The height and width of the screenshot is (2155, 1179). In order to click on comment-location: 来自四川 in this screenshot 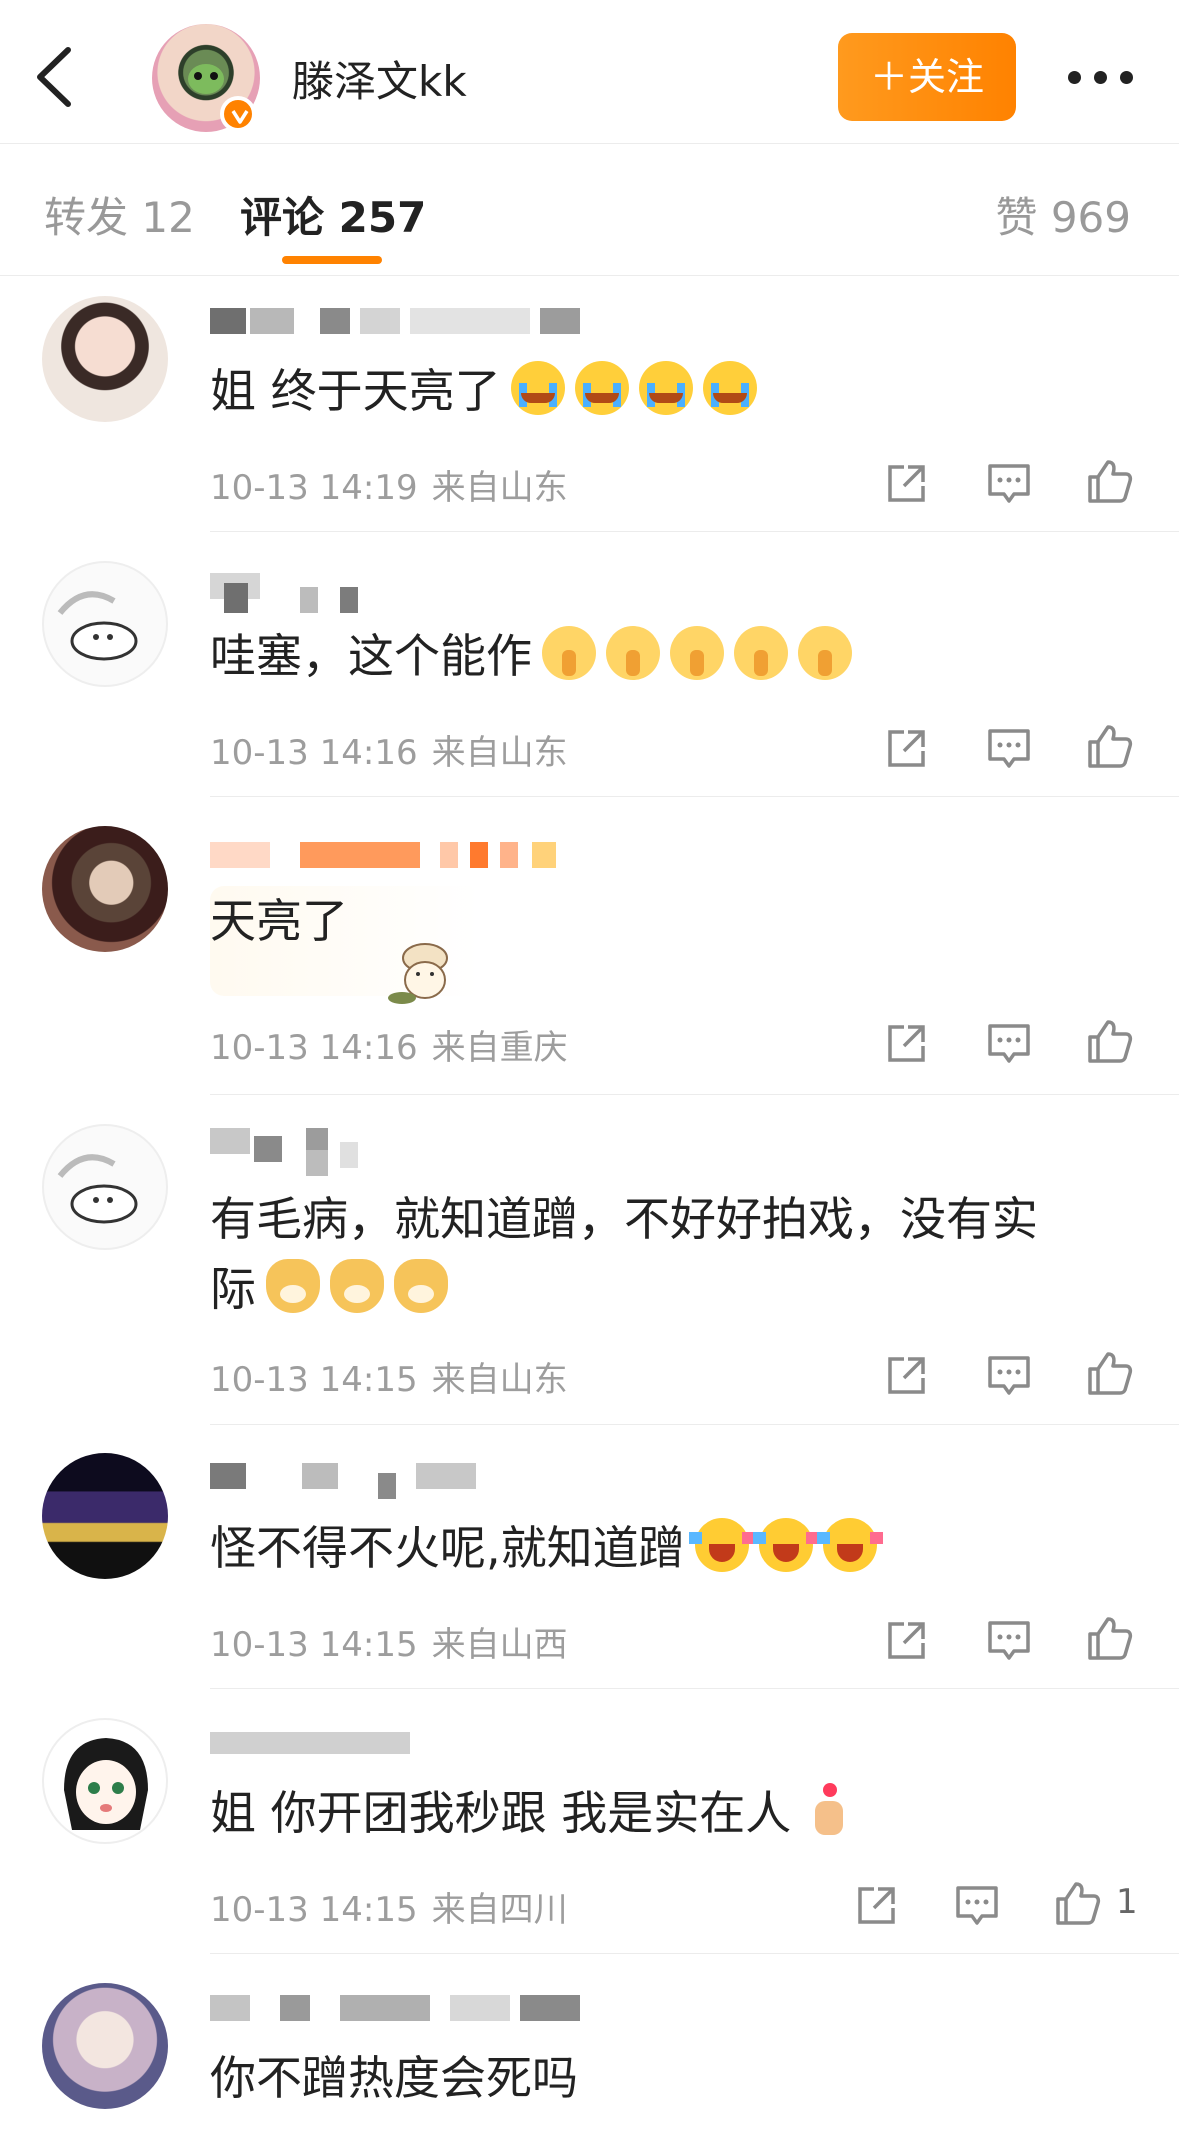, I will do `click(499, 1910)`.